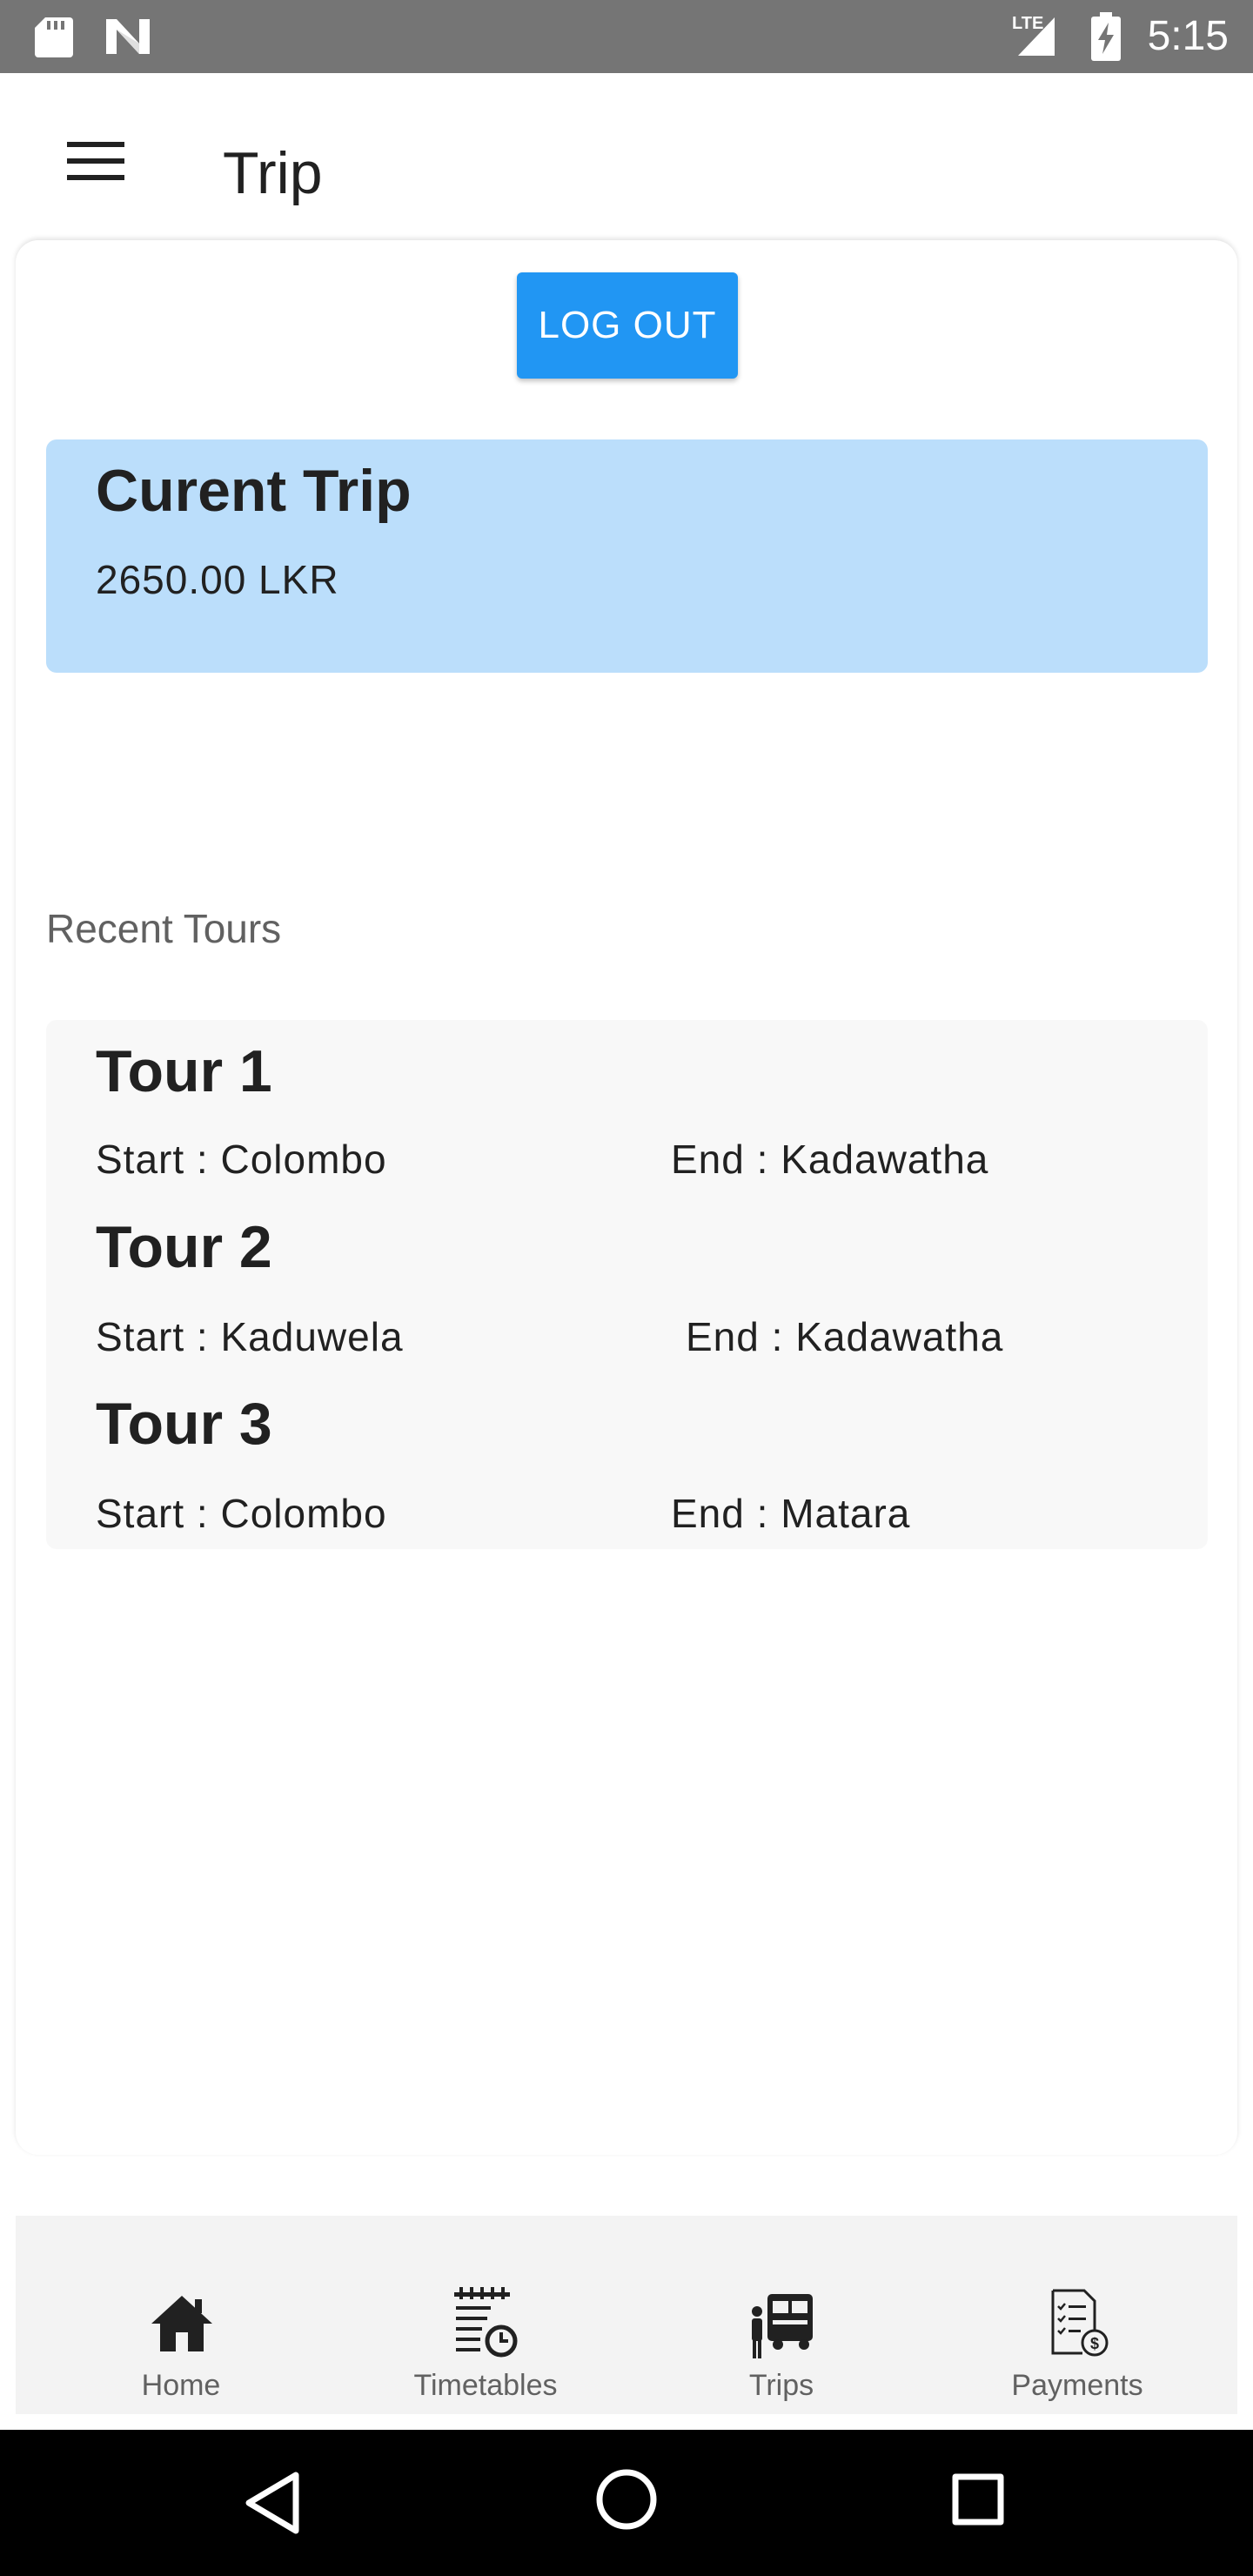 This screenshot has width=1253, height=2576. Describe the element at coordinates (164, 928) in the screenshot. I see `recent-tours-heading: Recent Tours` at that location.